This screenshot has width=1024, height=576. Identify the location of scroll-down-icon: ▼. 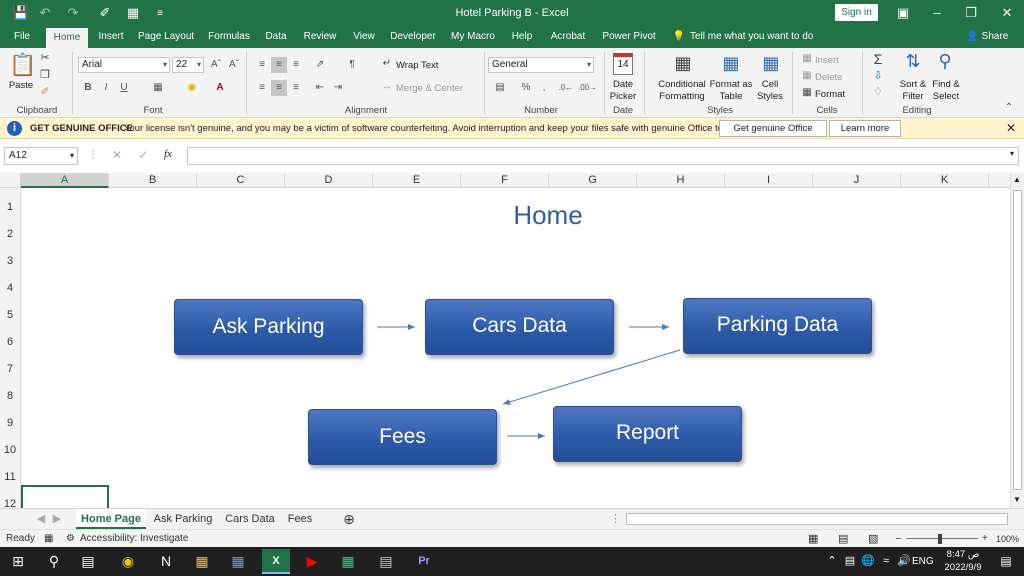
(1017, 499).